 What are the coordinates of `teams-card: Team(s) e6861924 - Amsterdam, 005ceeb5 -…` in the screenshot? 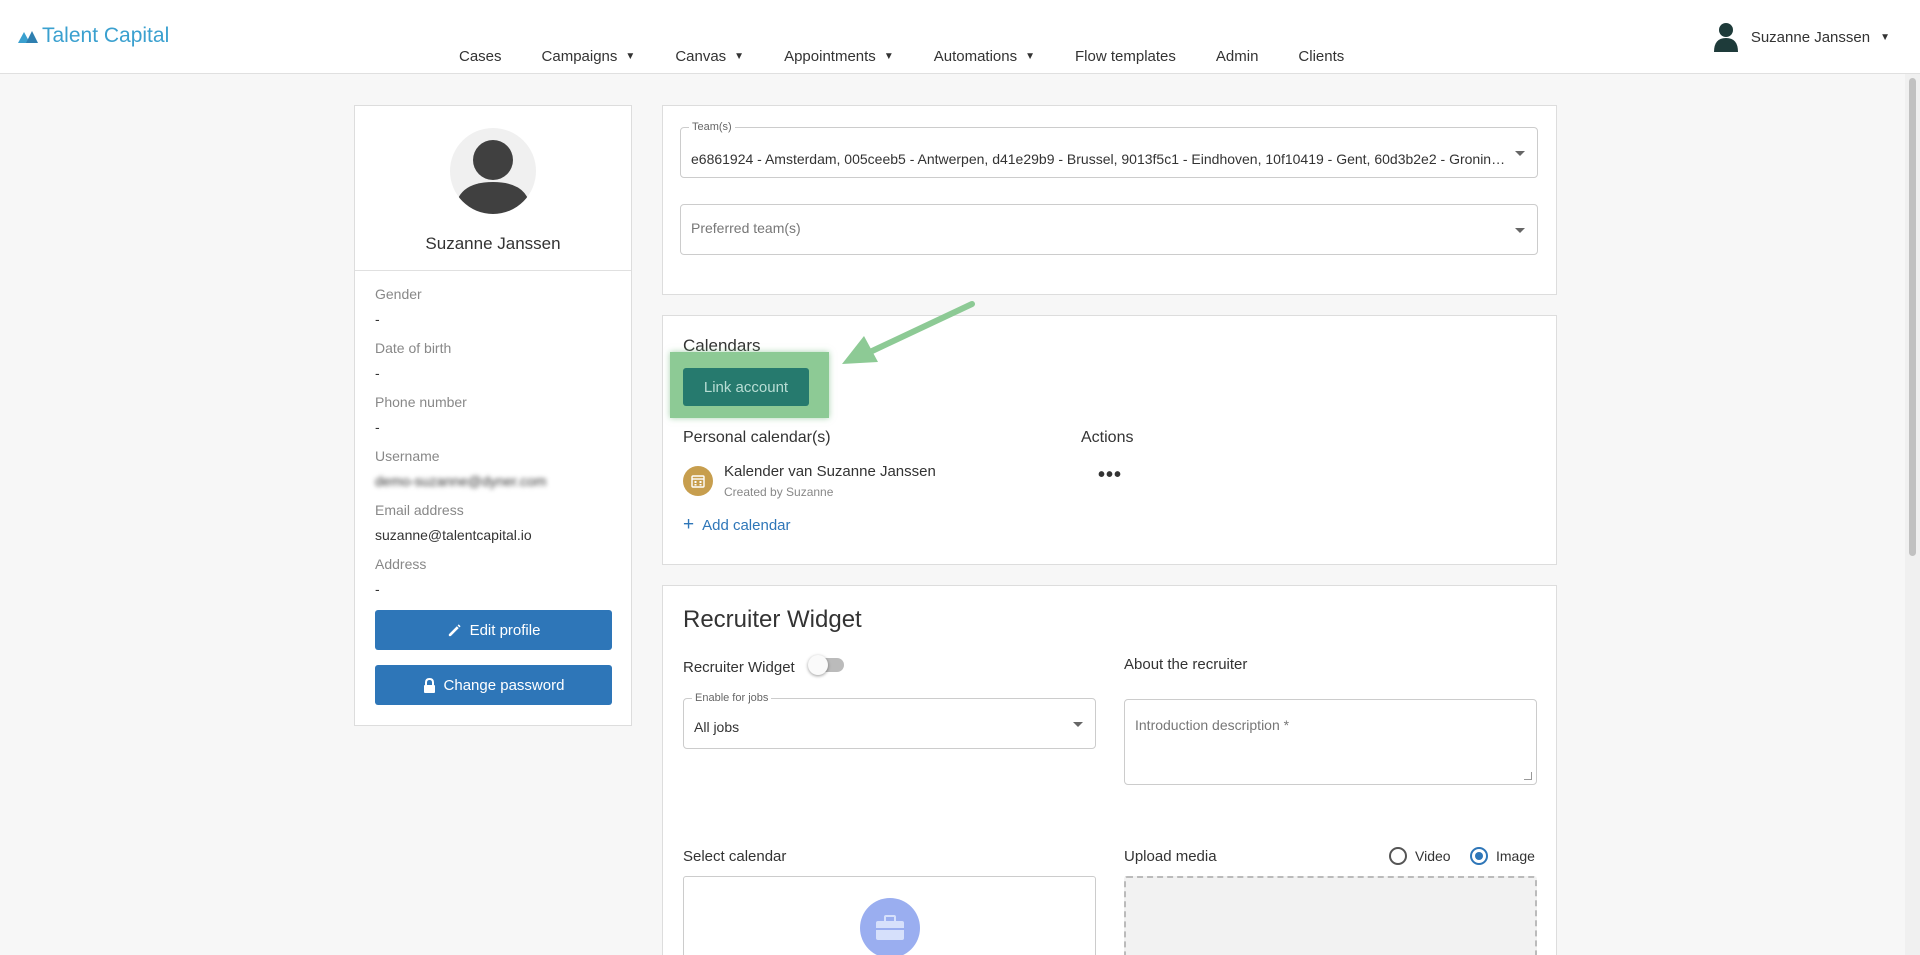 It's located at (1109, 200).